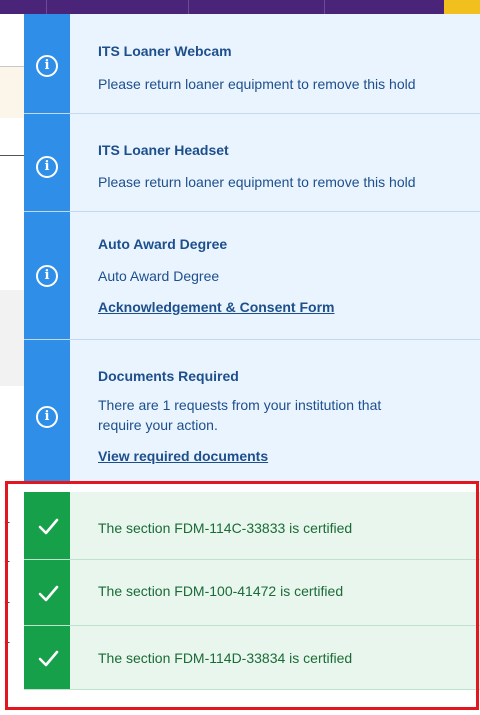  What do you see at coordinates (216, 307) in the screenshot?
I see `consent-form-link: Acknowledgement & Consent Form` at bounding box center [216, 307].